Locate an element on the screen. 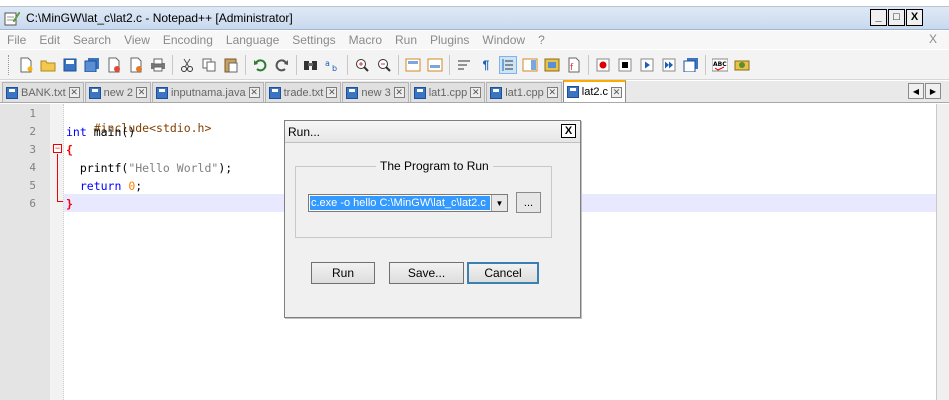 Image resolution: width=949 pixels, height=400 pixels. saved-file-icon is located at coordinates (419, 92).